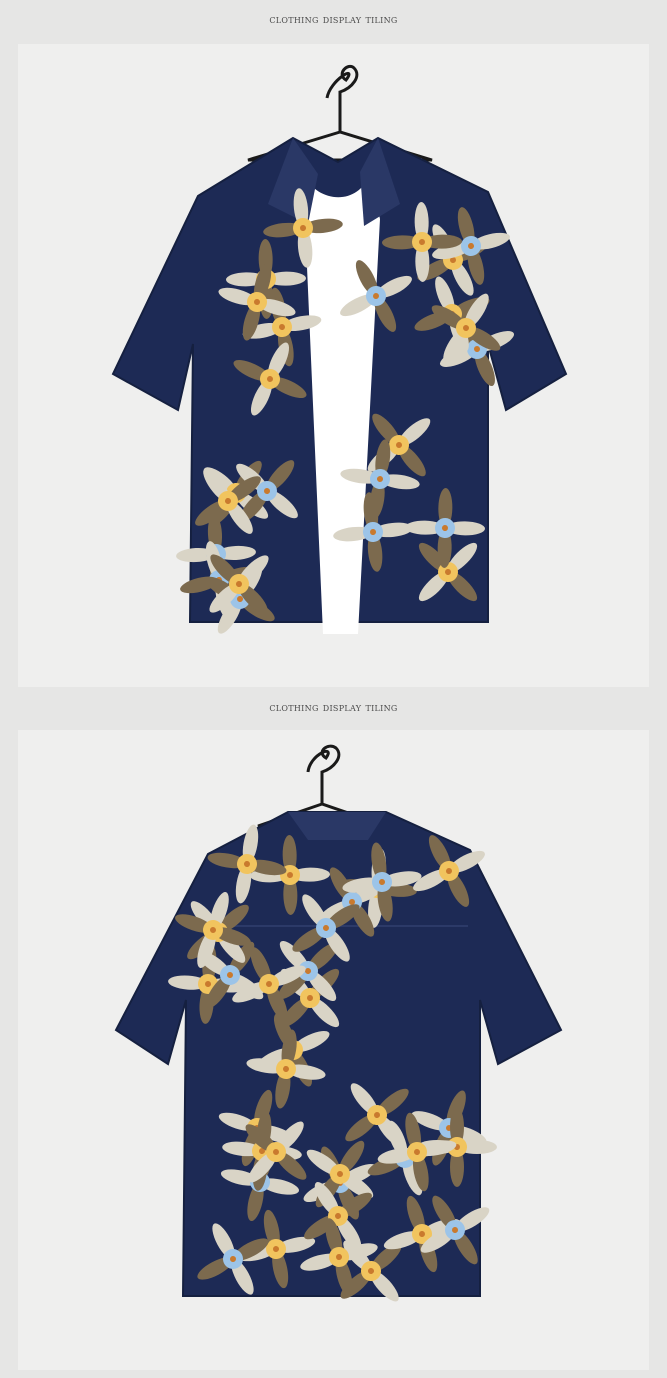 This screenshot has height=1378, width=667. I want to click on hanger-icon, so click(340, 113).